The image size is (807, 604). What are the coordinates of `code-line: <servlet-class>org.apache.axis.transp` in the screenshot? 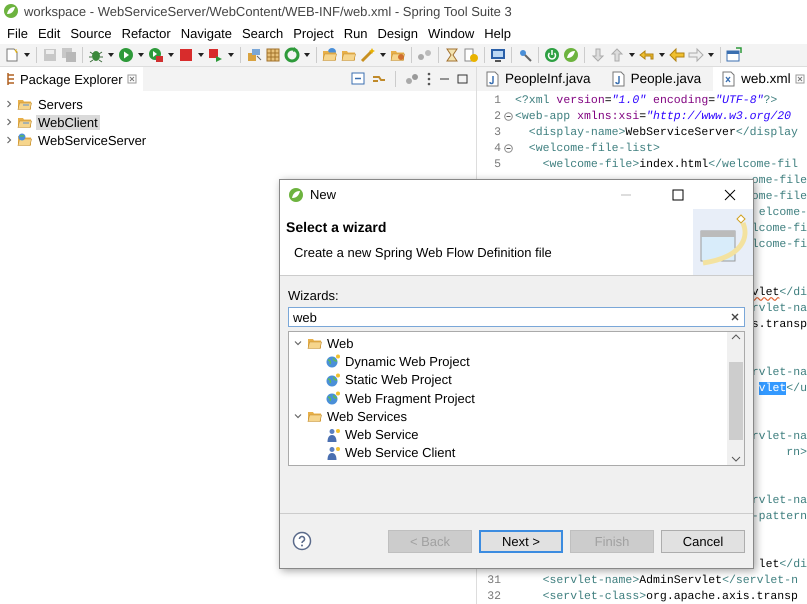 It's located at (670, 597).